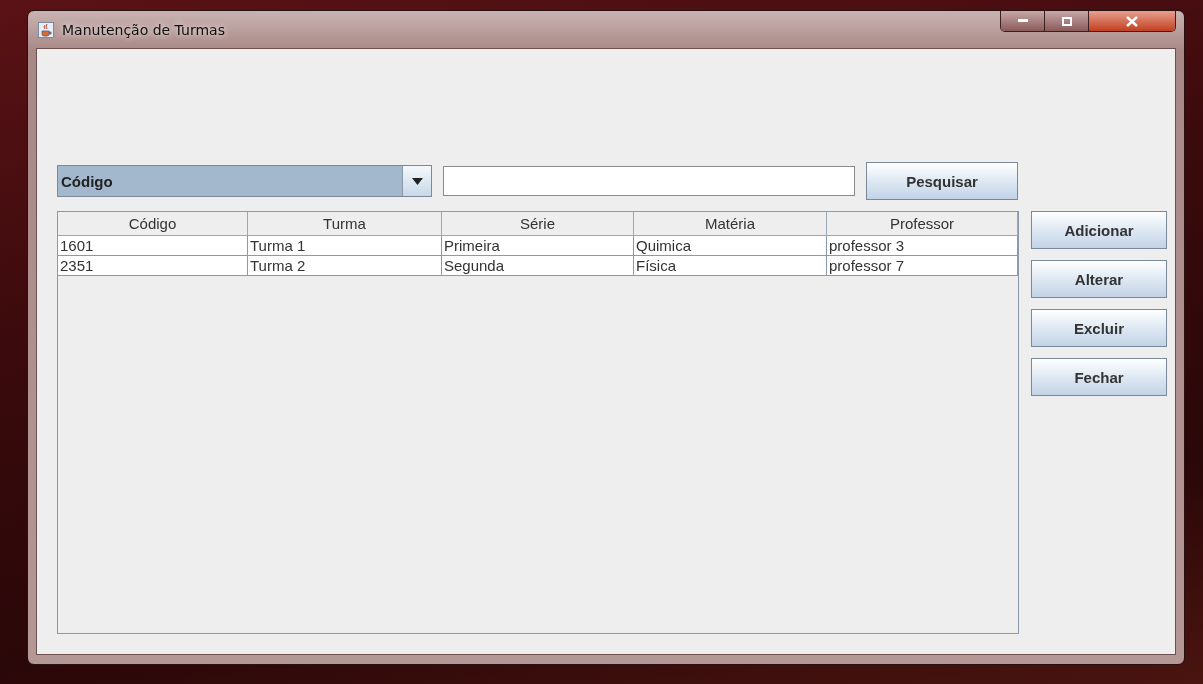  I want to click on window-title: Manutenção de Turmas, so click(143, 29).